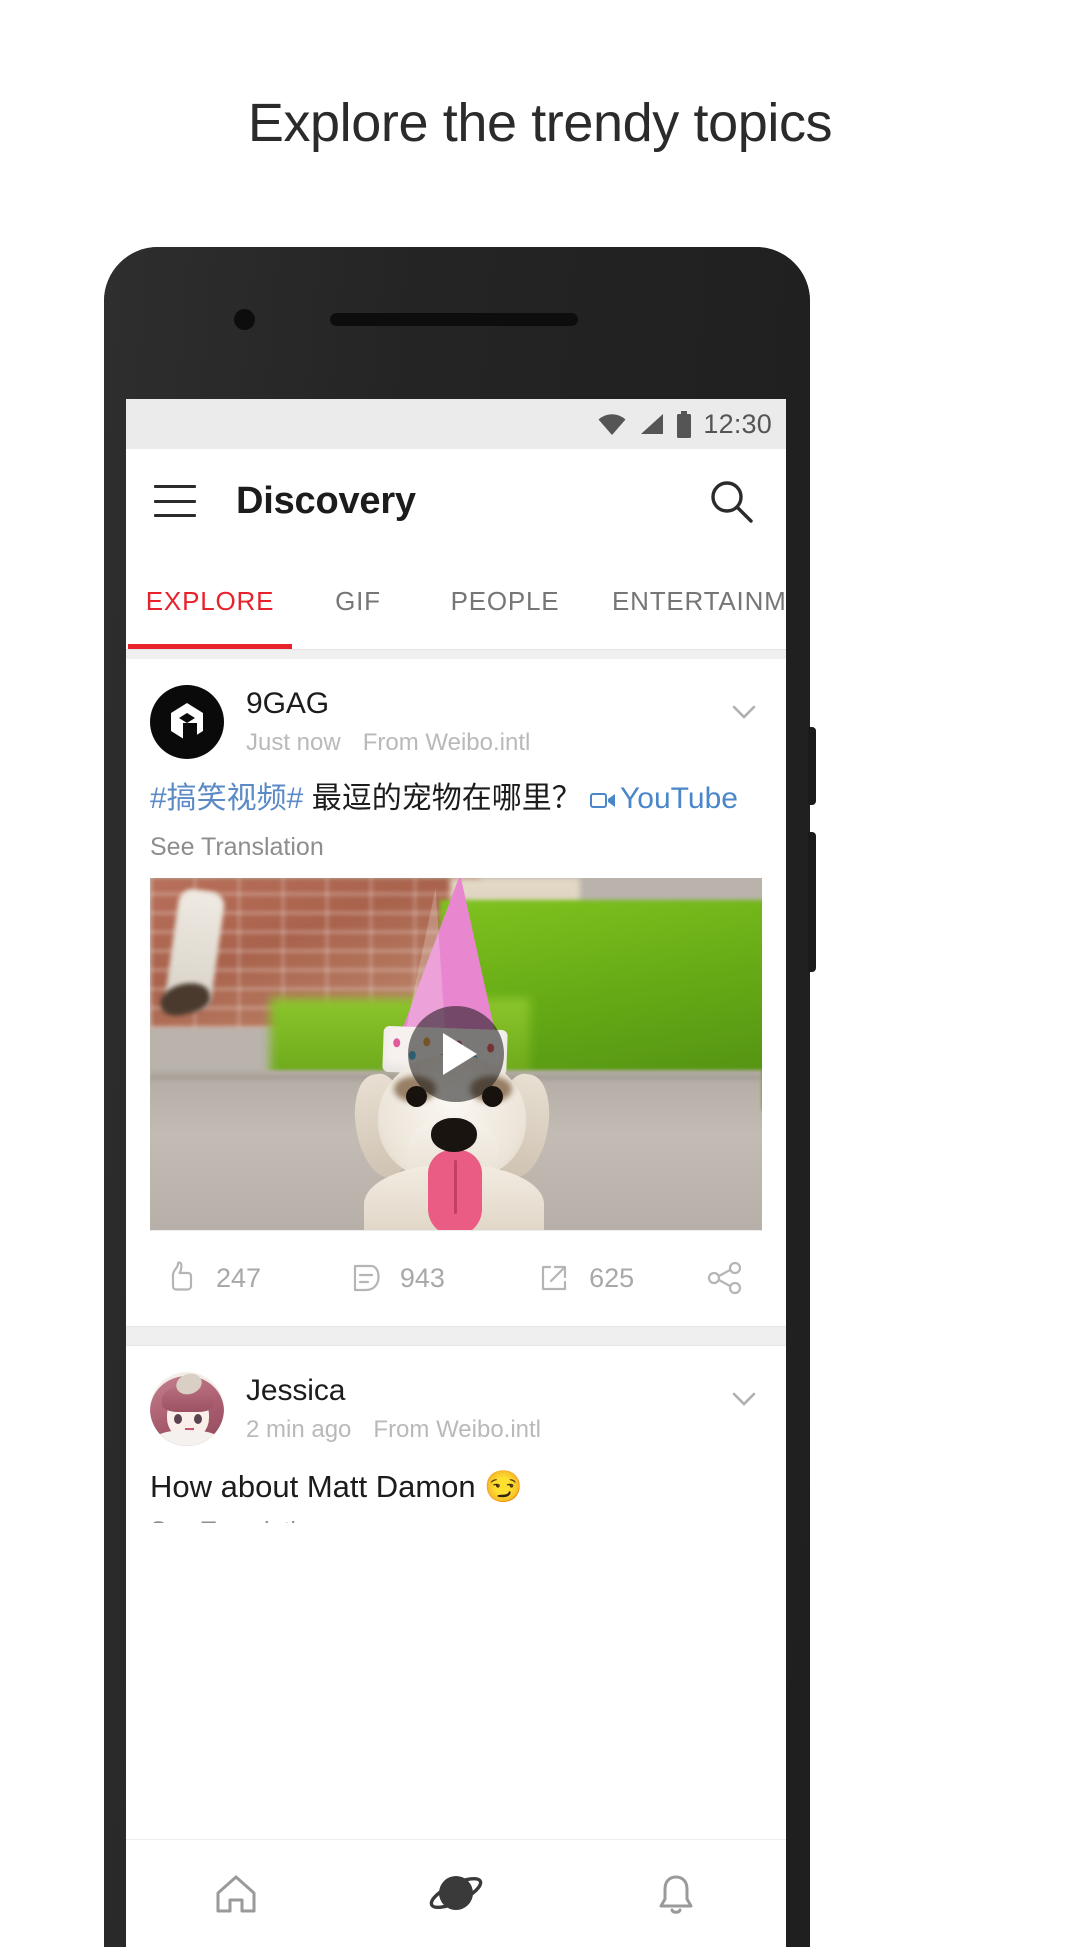 The image size is (1080, 1947). What do you see at coordinates (540, 123) in the screenshot?
I see `page-title: Explore the trendy topics` at bounding box center [540, 123].